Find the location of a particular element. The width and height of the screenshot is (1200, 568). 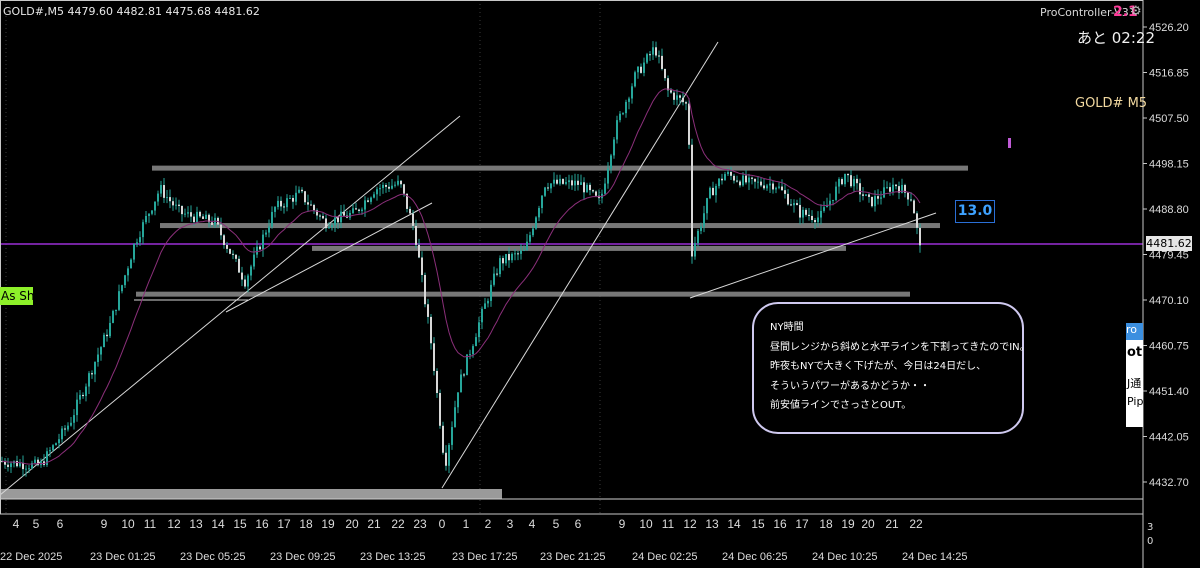

hour-label: 13 is located at coordinates (712, 524).